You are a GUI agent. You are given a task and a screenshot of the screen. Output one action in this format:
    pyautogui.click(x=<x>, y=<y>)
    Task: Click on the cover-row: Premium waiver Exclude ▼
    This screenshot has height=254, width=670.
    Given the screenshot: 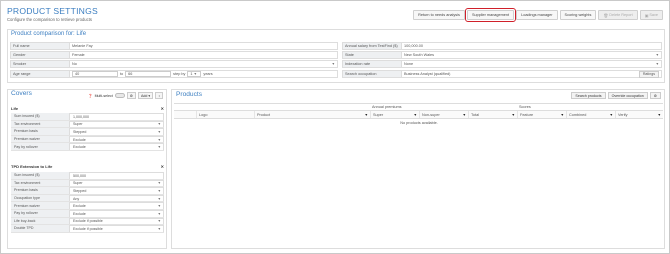 What is the action you would take?
    pyautogui.click(x=87, y=139)
    